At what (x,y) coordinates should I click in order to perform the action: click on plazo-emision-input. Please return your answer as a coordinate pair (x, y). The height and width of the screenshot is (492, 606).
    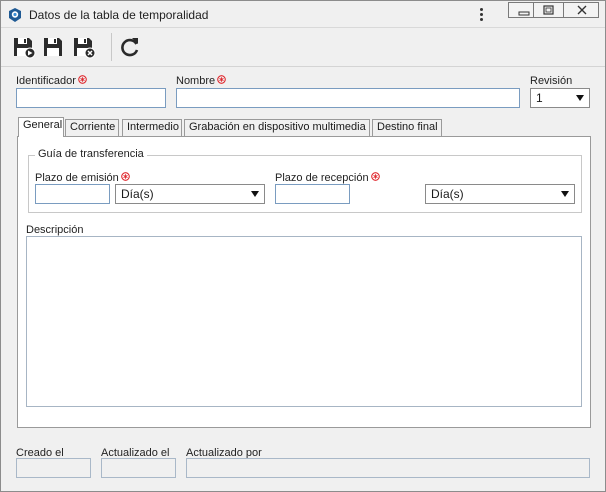
    Looking at the image, I should click on (72, 194).